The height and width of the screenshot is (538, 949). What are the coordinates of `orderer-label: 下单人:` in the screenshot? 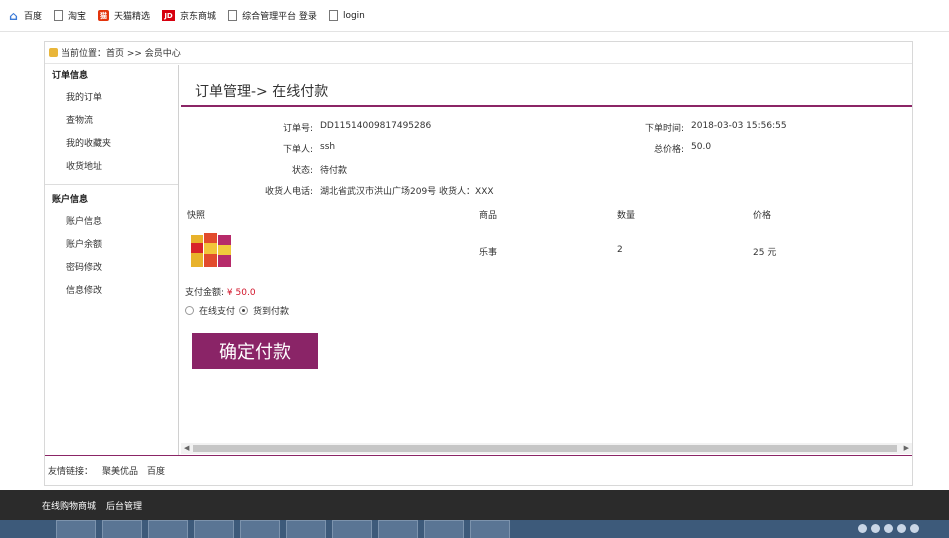 It's located at (297, 150).